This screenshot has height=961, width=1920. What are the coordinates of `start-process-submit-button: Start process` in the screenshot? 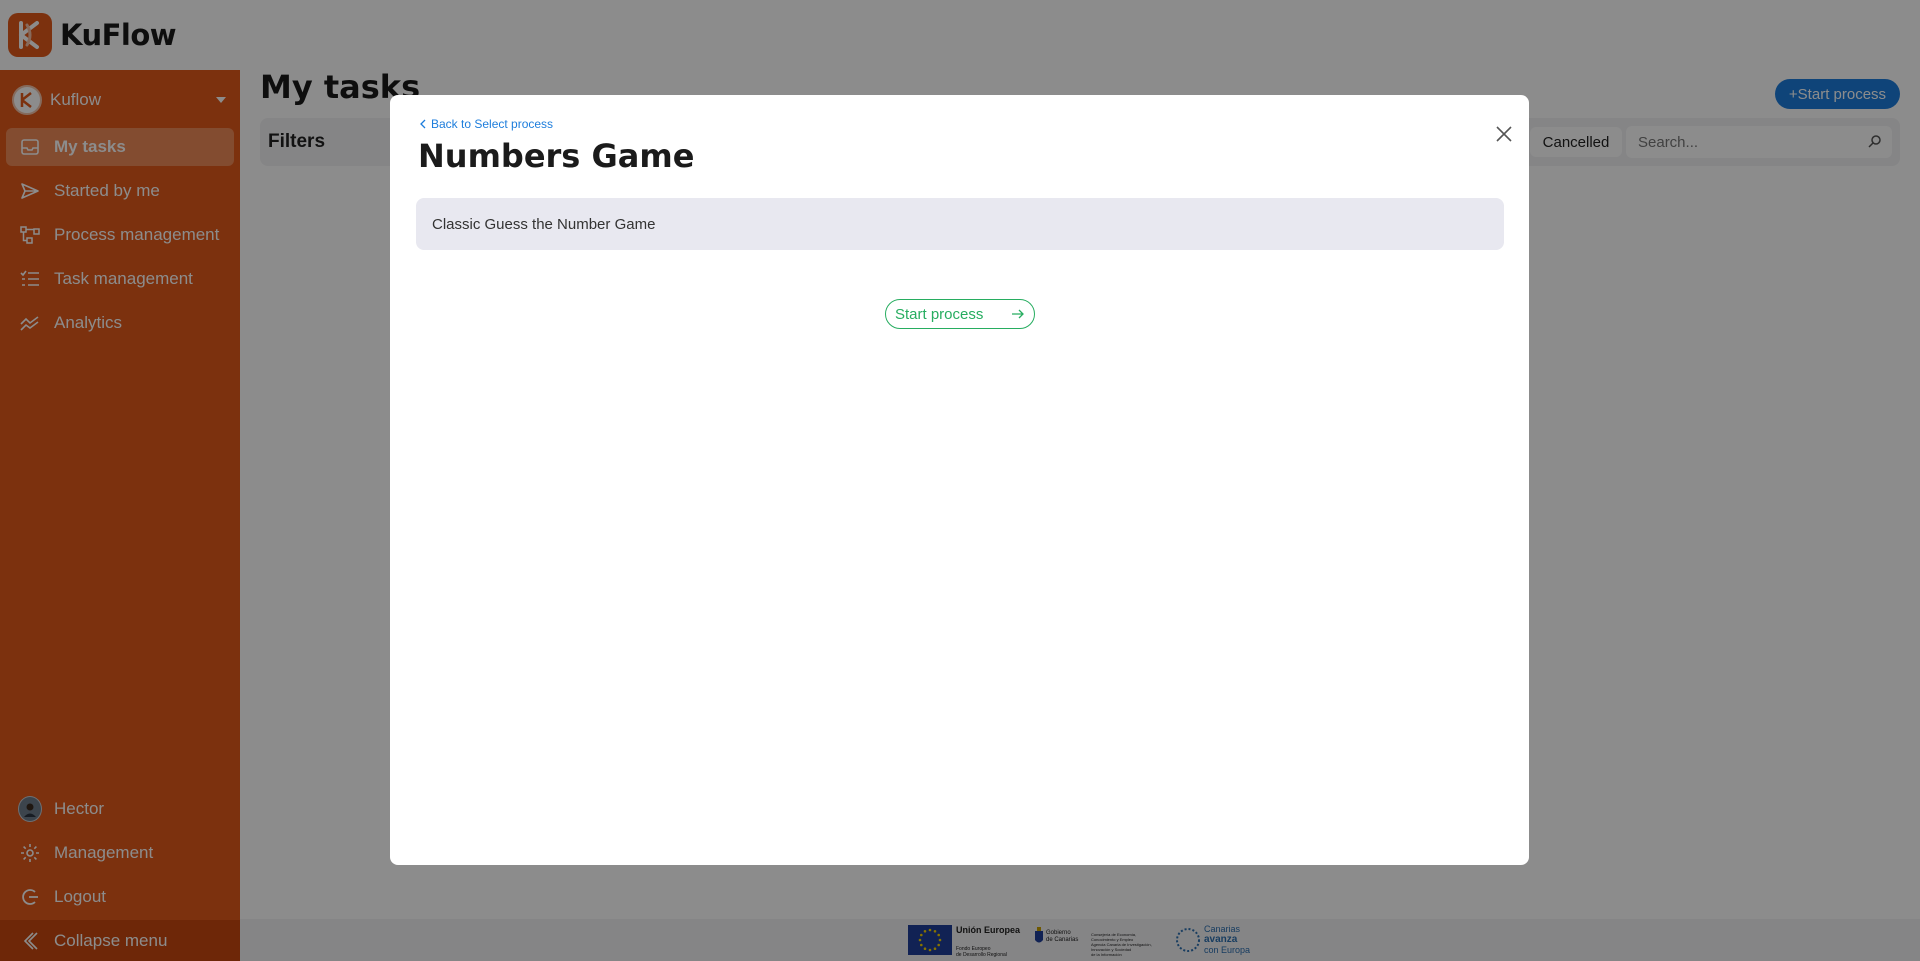 It's located at (960, 314).